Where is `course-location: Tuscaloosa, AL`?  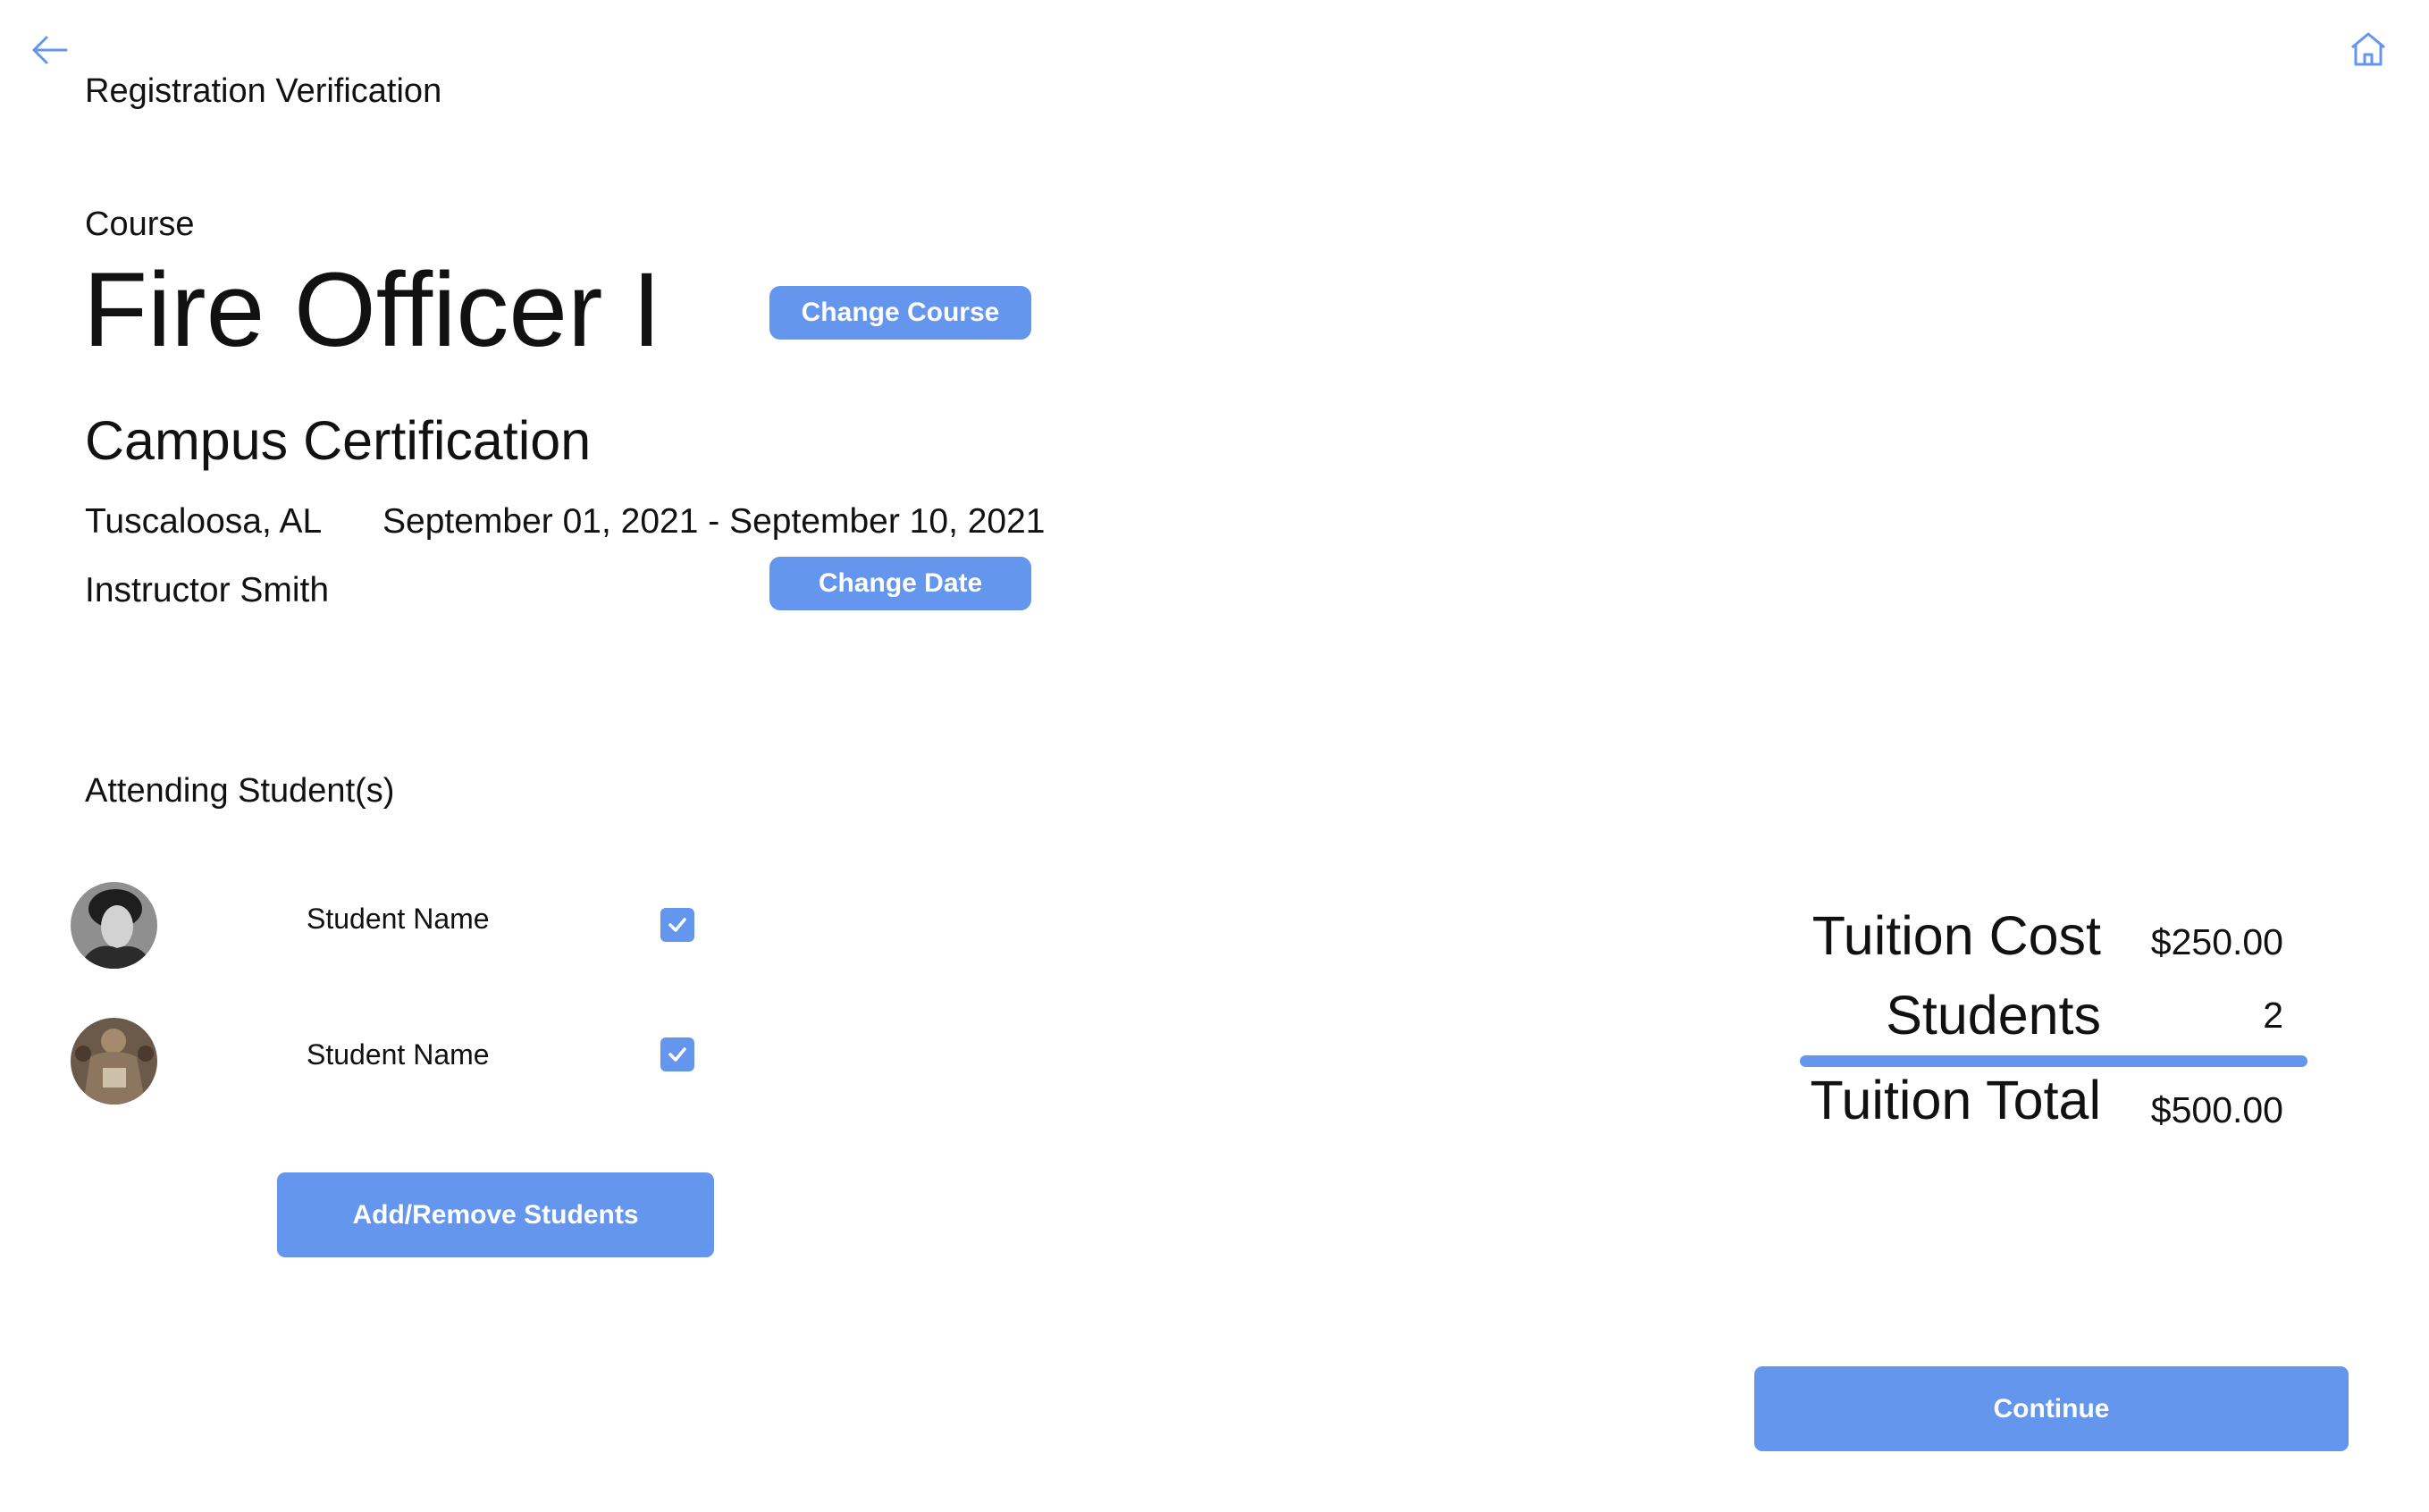
course-location: Tuscaloosa, AL is located at coordinates (204, 521).